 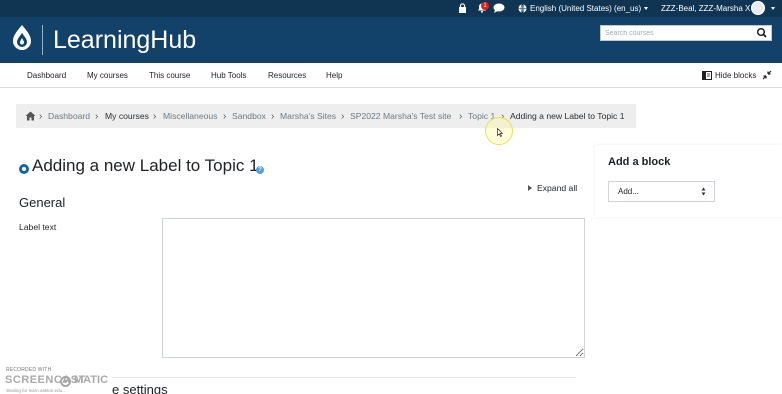 What do you see at coordinates (308, 116) in the screenshot?
I see `breadcrumb-marshas-sites: Marsha's Sites` at bounding box center [308, 116].